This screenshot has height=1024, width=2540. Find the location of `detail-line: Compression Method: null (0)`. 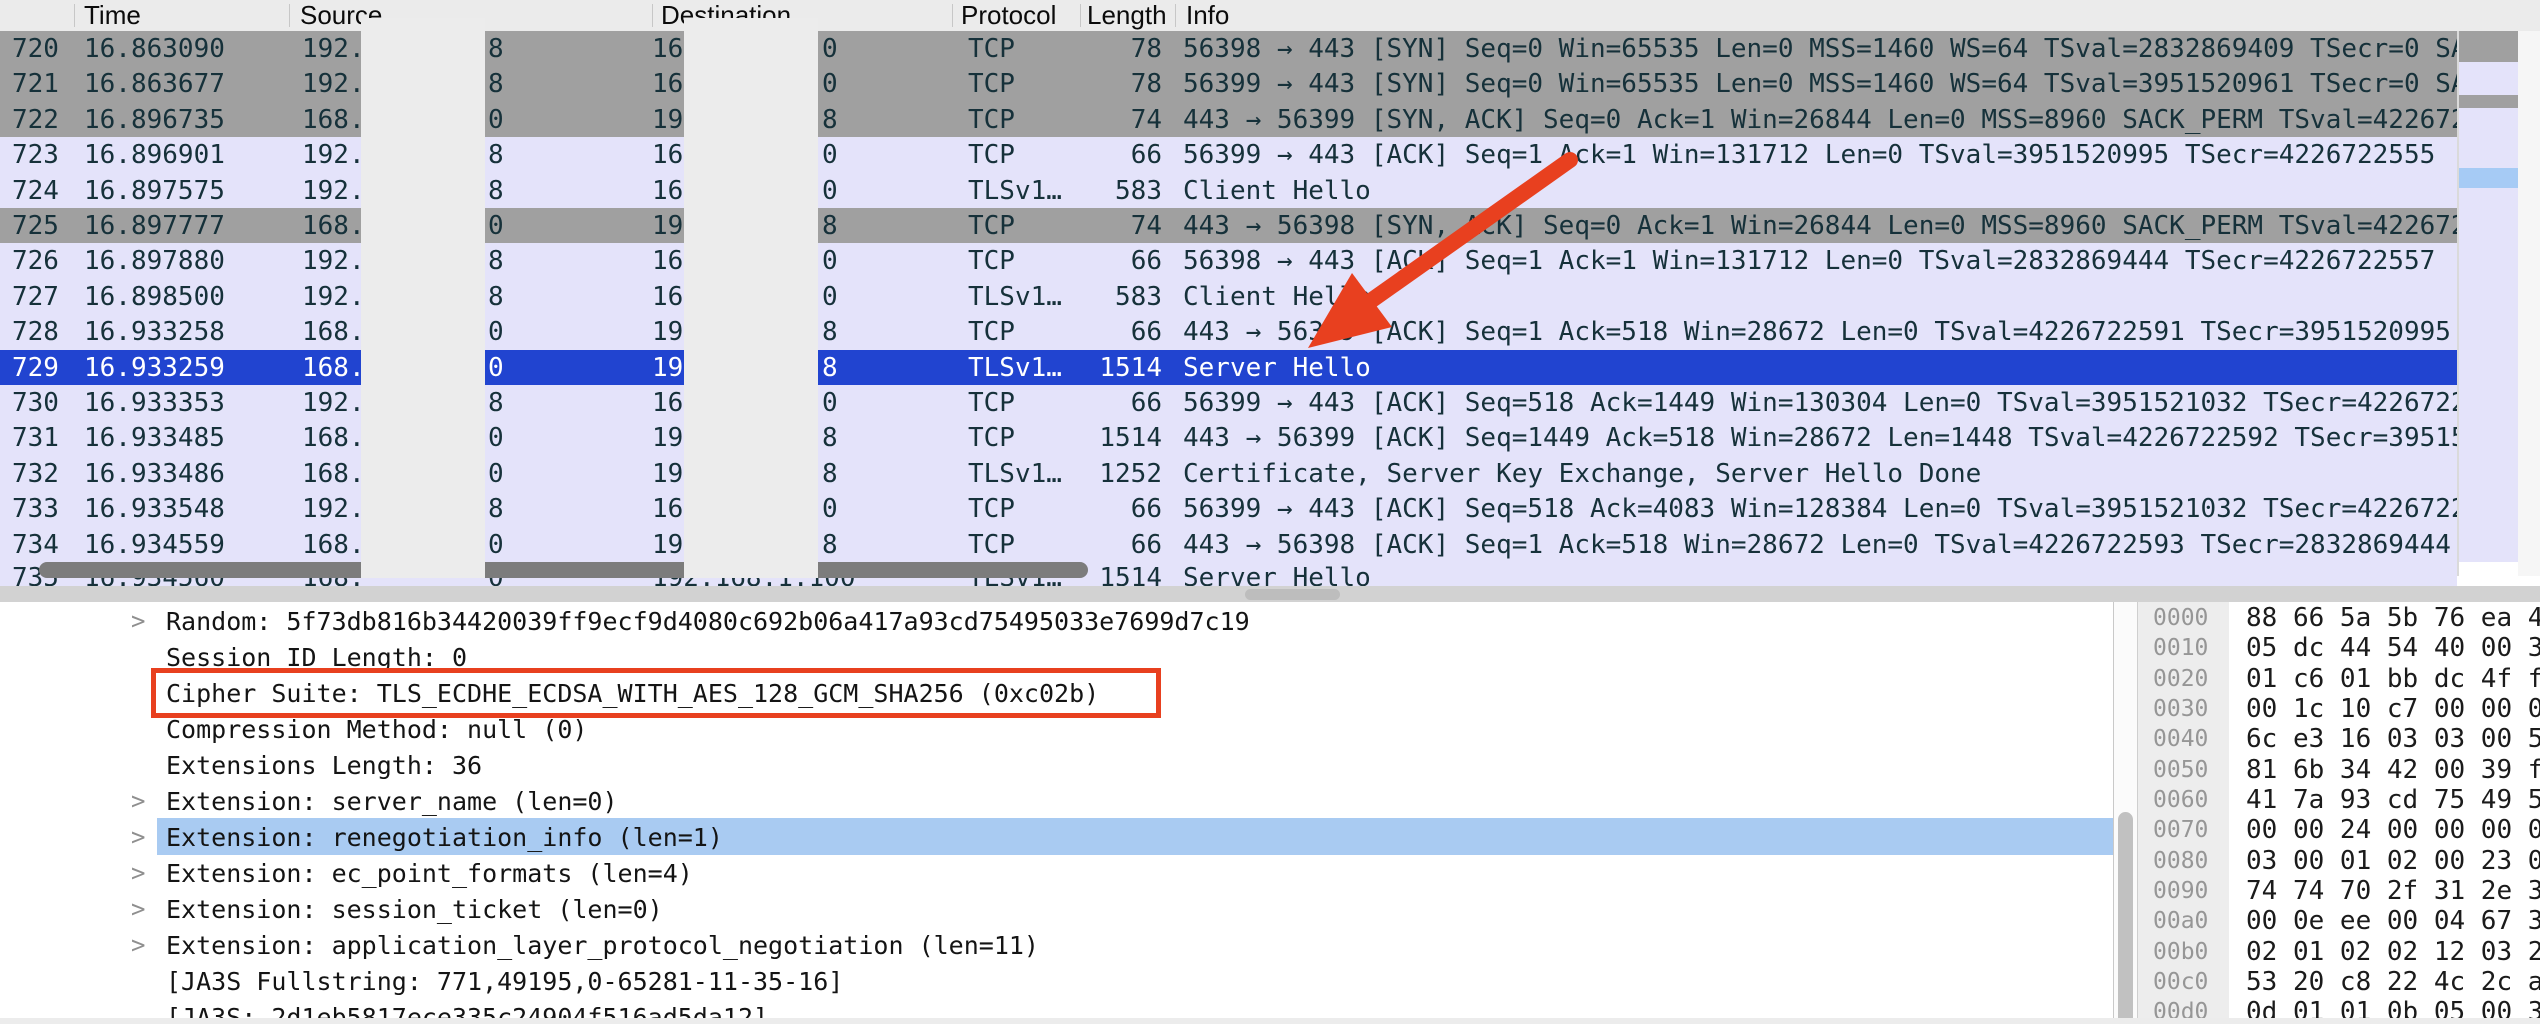

detail-line: Compression Method: null (0) is located at coordinates (376, 729).